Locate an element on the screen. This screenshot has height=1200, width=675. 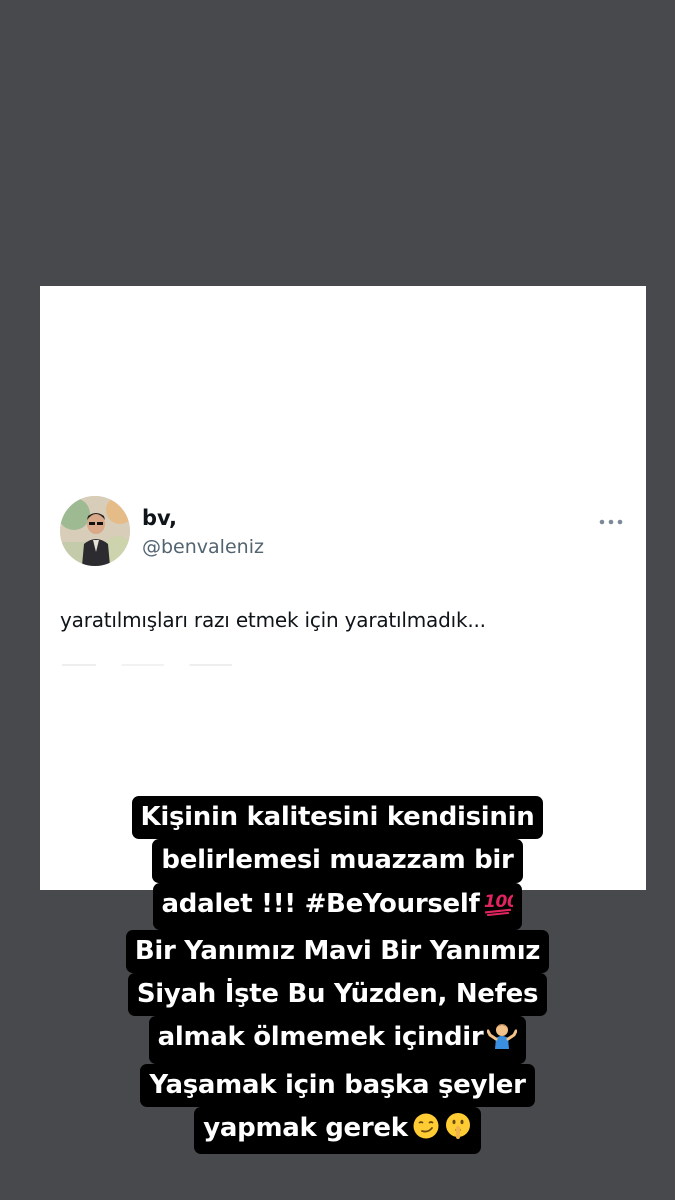
avatar is located at coordinates (95, 531).